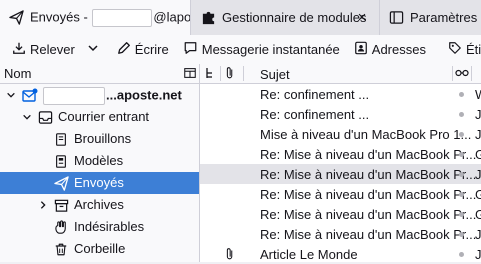 The image size is (481, 264). What do you see at coordinates (103, 138) in the screenshot?
I see `folder-label: Brouillons` at bounding box center [103, 138].